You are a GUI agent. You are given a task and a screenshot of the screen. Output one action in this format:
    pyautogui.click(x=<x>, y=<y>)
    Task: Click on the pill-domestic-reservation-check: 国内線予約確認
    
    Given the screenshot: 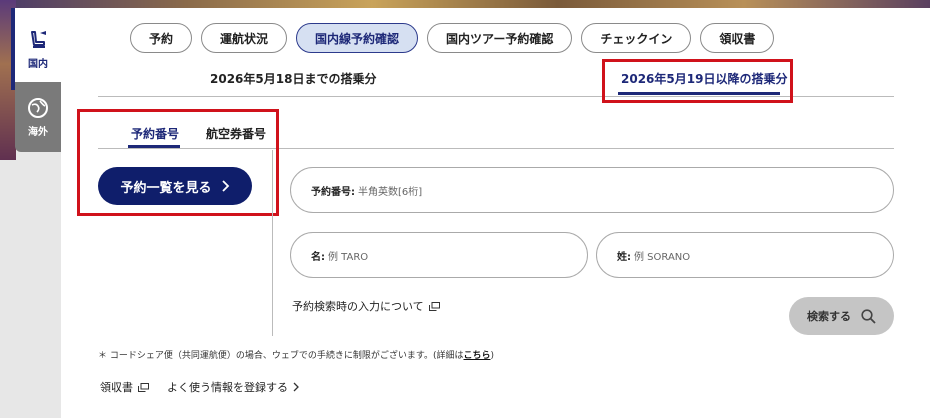 What is the action you would take?
    pyautogui.click(x=357, y=38)
    